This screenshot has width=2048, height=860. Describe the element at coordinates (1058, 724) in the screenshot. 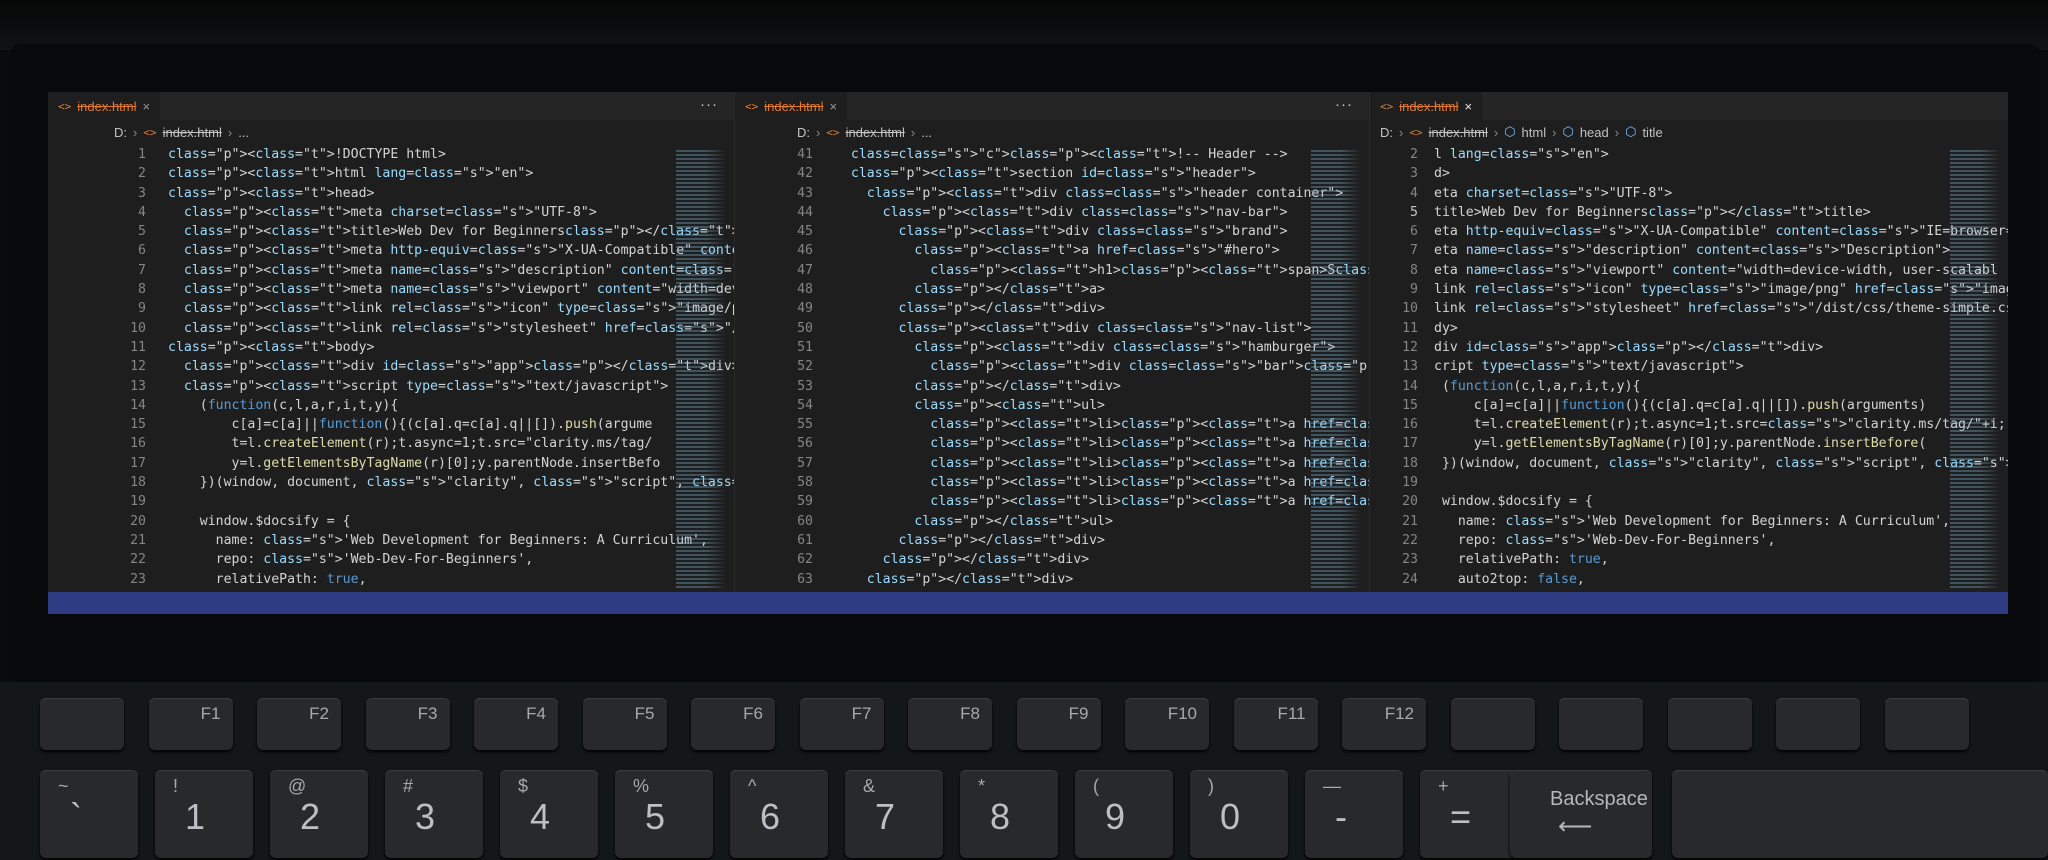

I see `function-key: F9` at that location.